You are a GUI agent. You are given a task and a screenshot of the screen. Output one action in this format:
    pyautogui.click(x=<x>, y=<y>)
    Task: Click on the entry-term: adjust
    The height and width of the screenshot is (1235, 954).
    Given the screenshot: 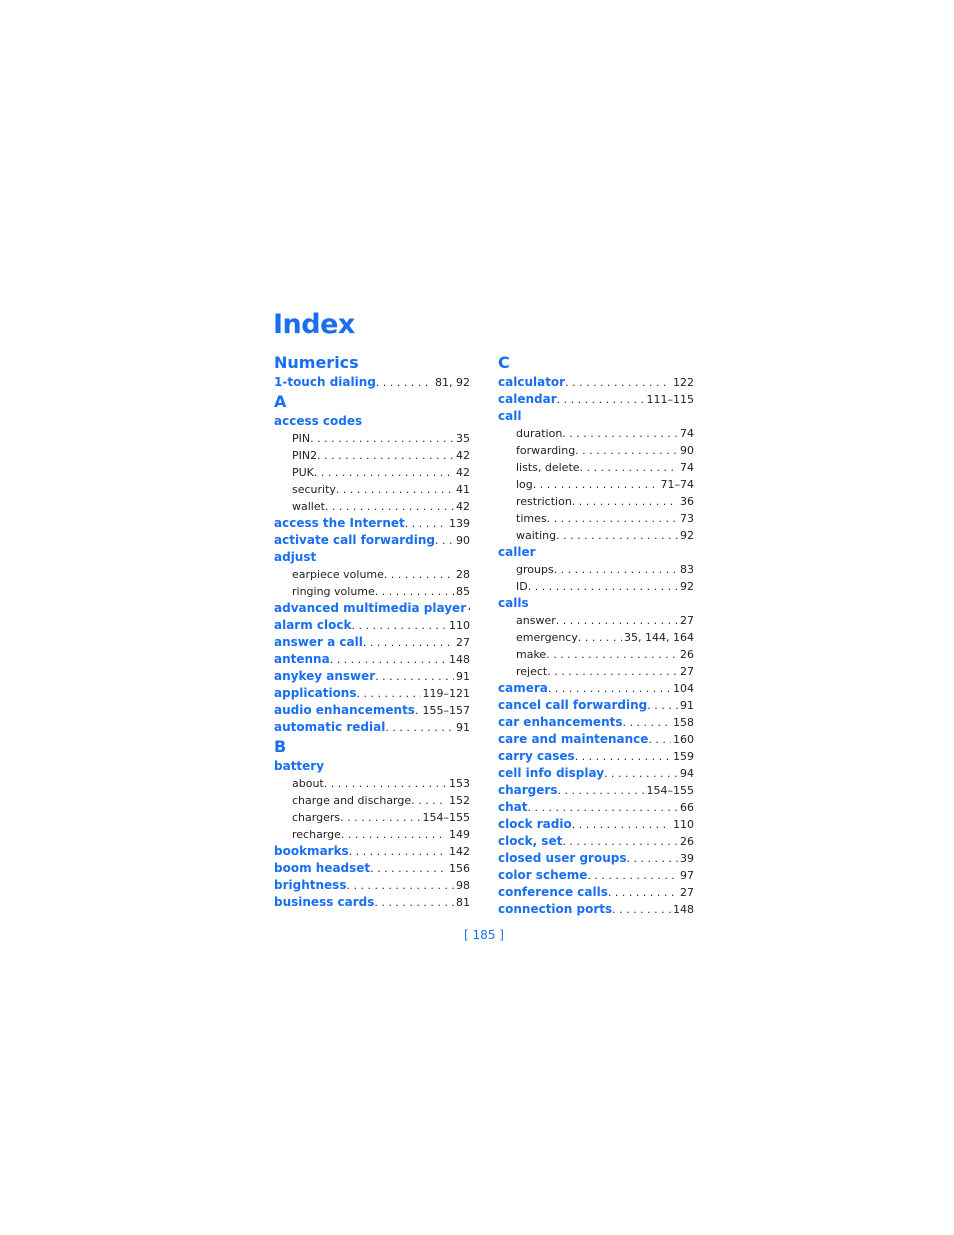 What is the action you would take?
    pyautogui.click(x=295, y=557)
    